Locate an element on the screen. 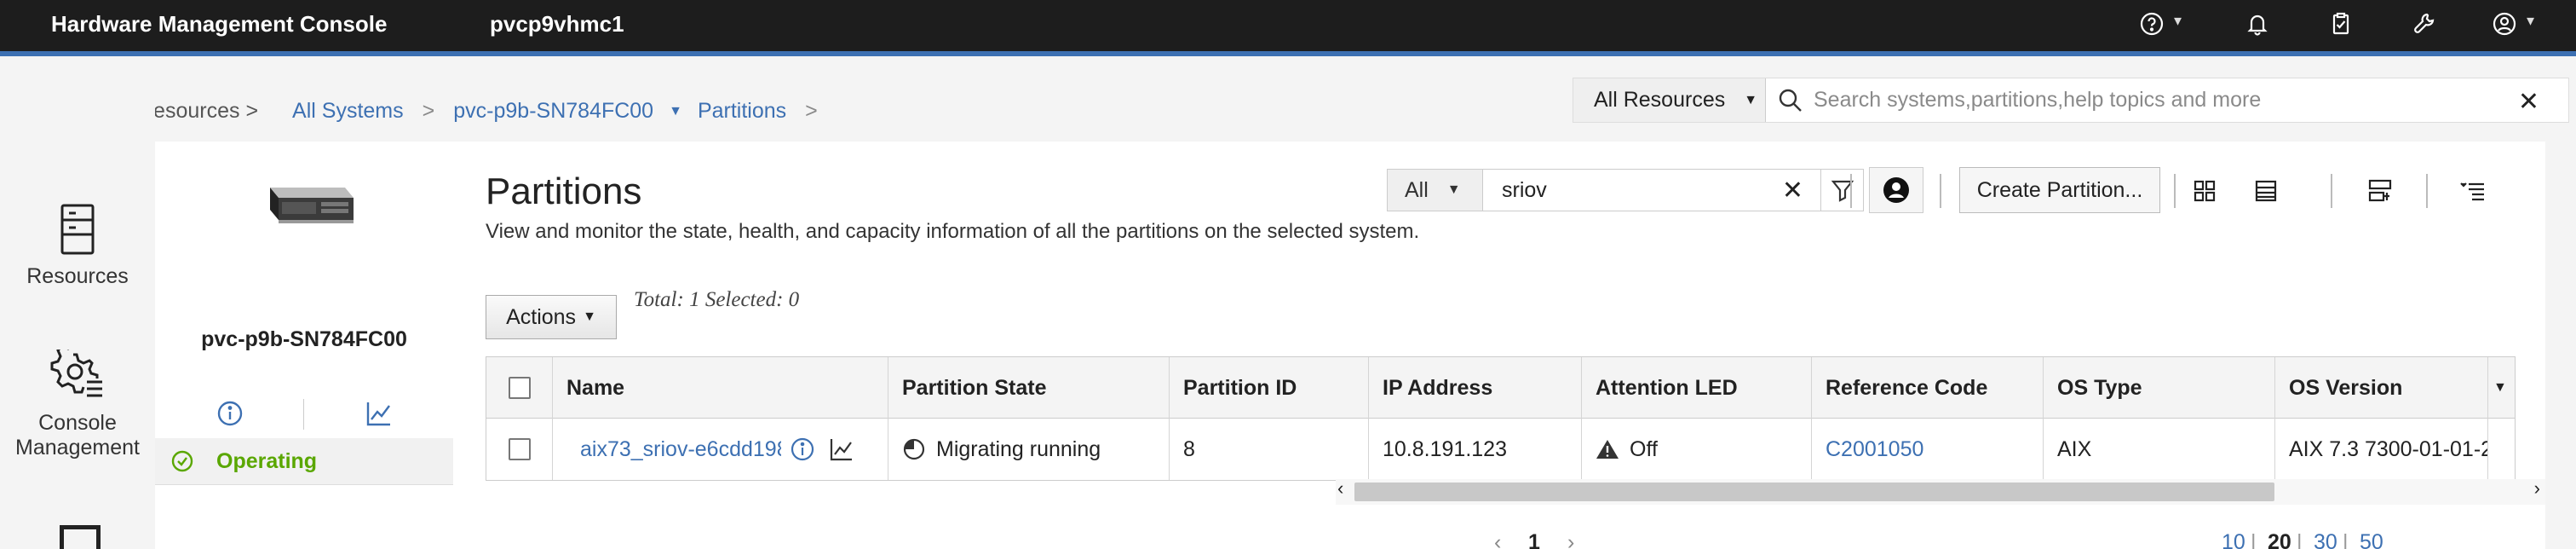 This screenshot has width=2576, height=549. server-rack-icon is located at coordinates (77, 230).